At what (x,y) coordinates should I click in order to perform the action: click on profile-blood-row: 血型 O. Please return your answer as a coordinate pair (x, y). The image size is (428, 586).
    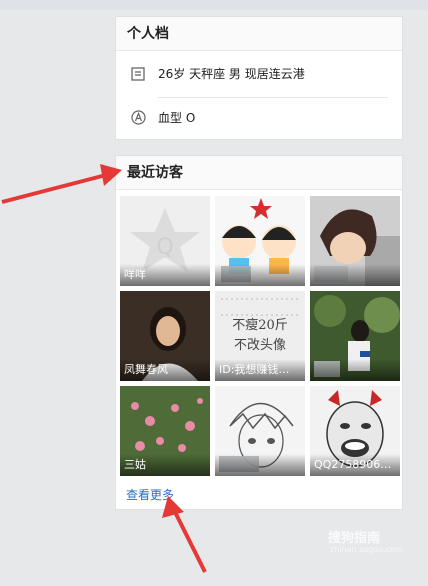
    Looking at the image, I should click on (259, 117).